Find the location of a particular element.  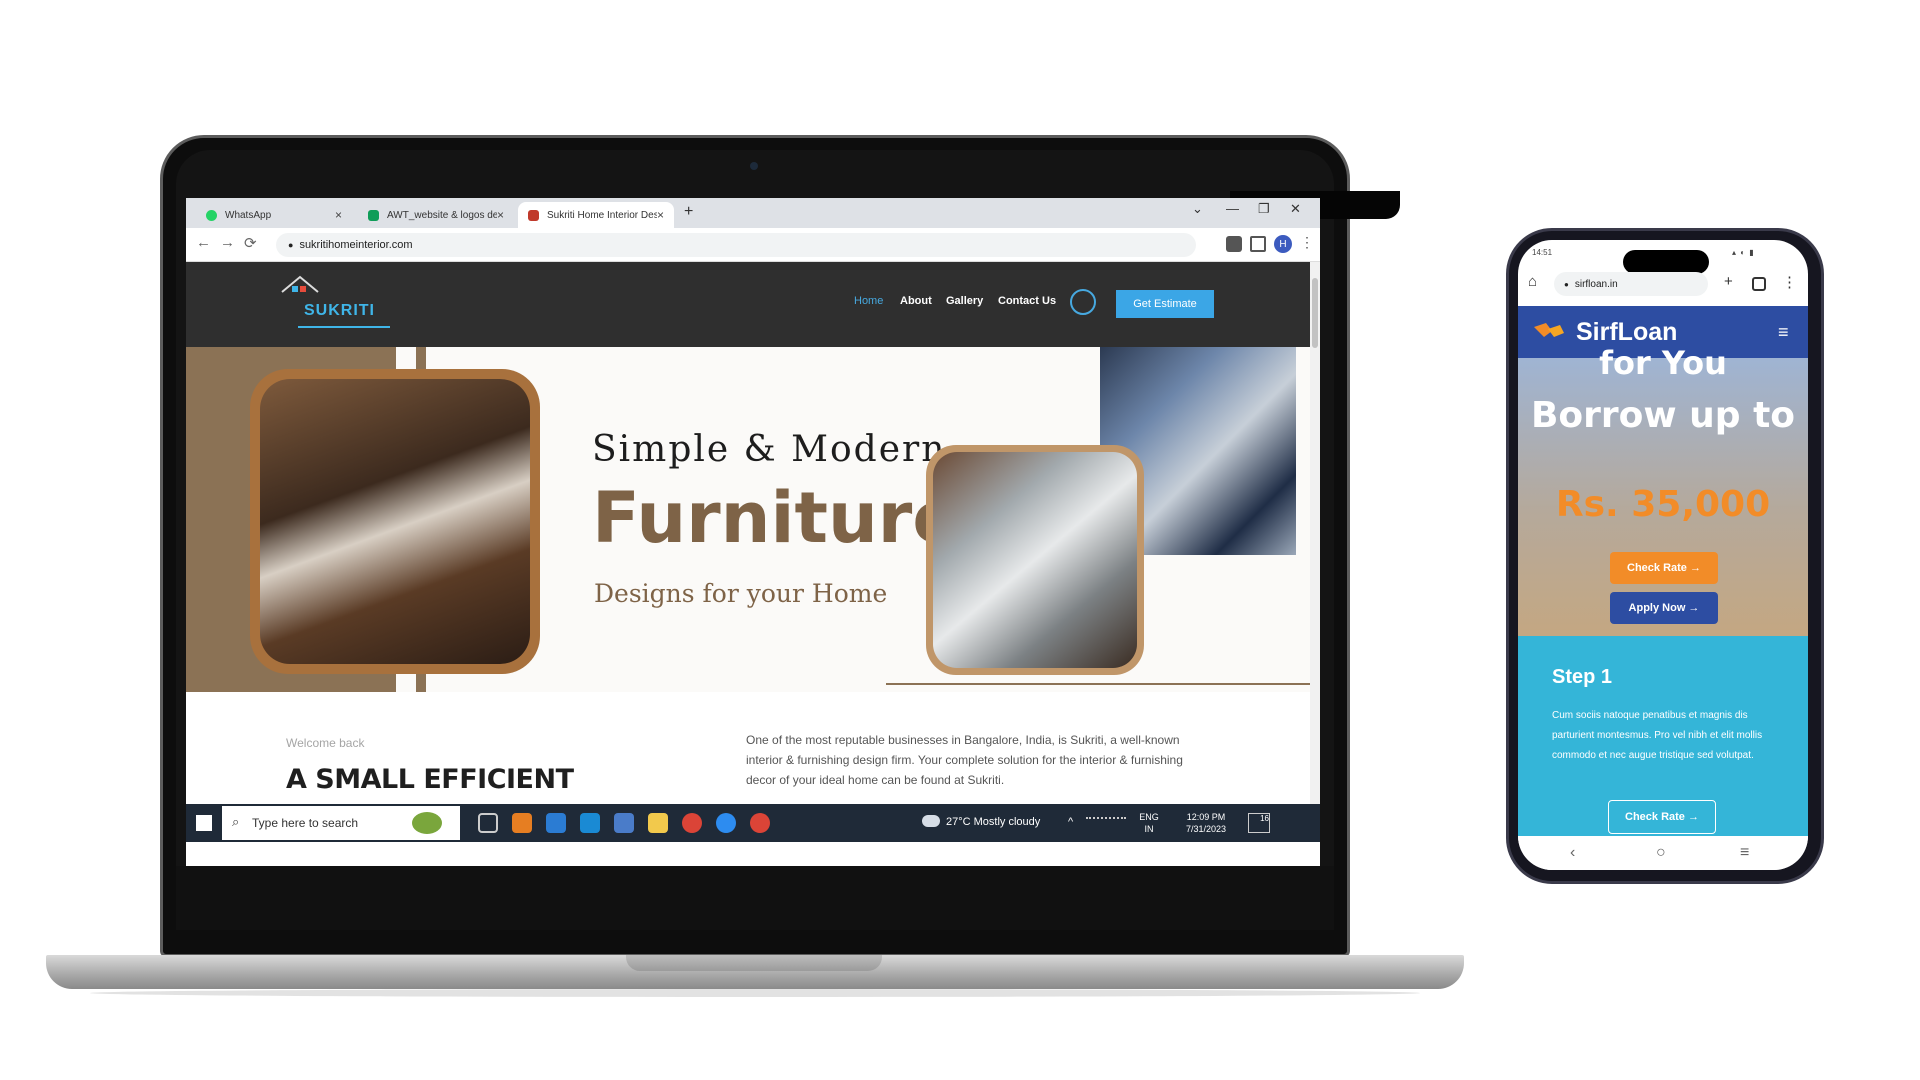

url-text: sukritihomeinterior.com is located at coordinates (356, 245).